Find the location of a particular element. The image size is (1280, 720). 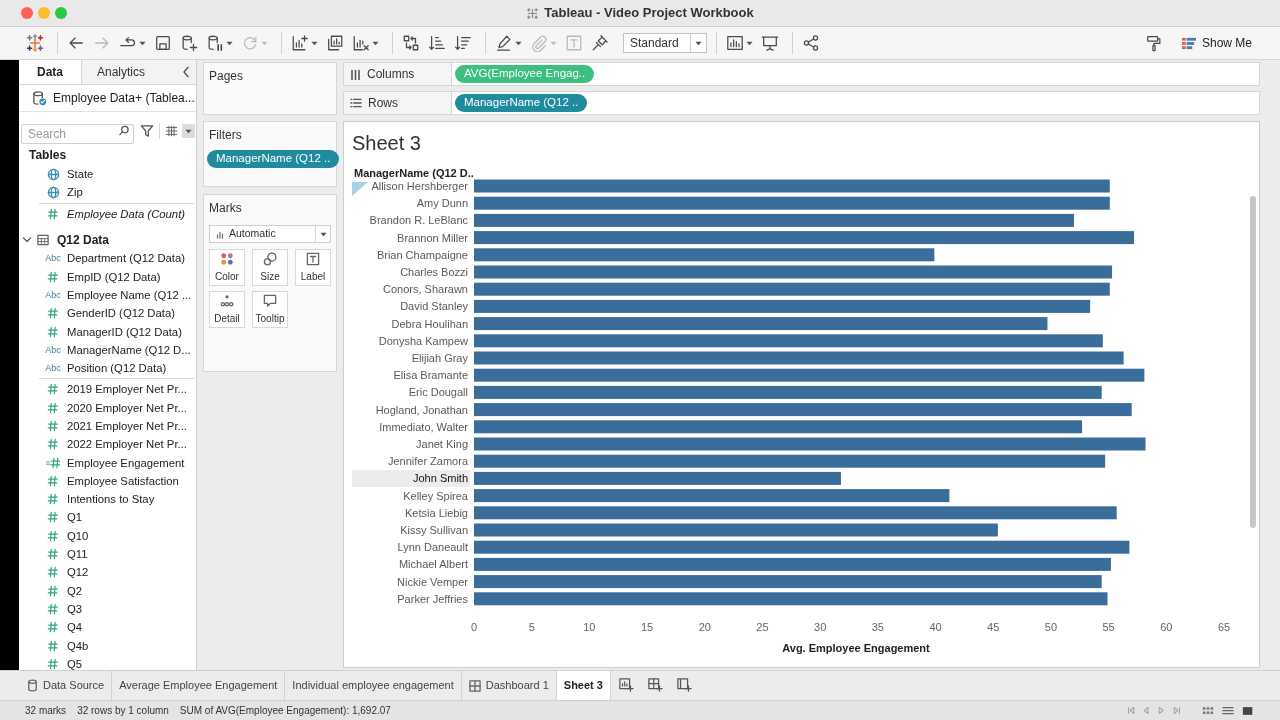

show-me-button: Show Me is located at coordinates (1216, 43).